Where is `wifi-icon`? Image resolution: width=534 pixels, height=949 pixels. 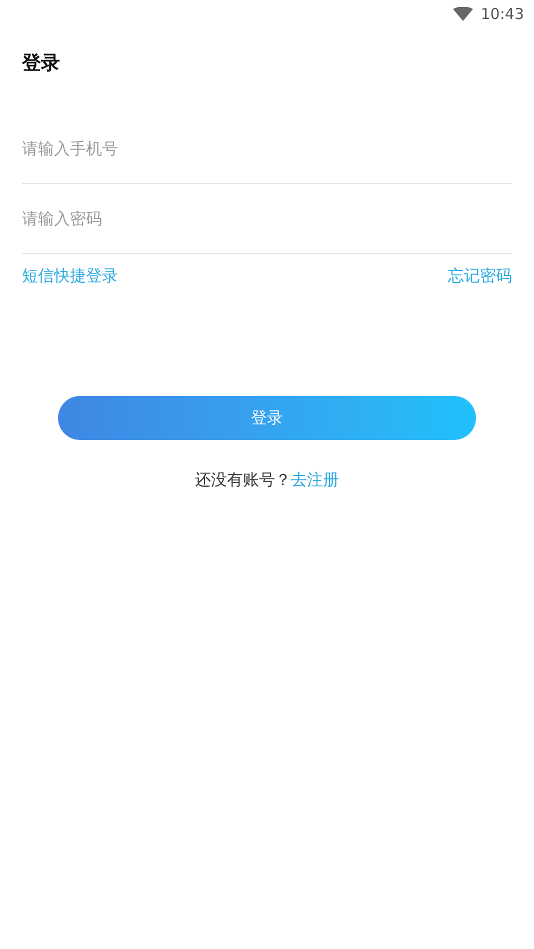 wifi-icon is located at coordinates (462, 14).